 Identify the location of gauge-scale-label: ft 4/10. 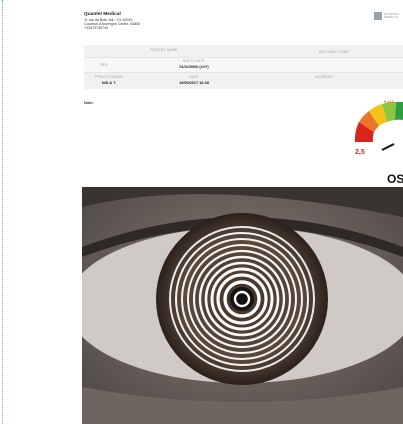
(389, 102).